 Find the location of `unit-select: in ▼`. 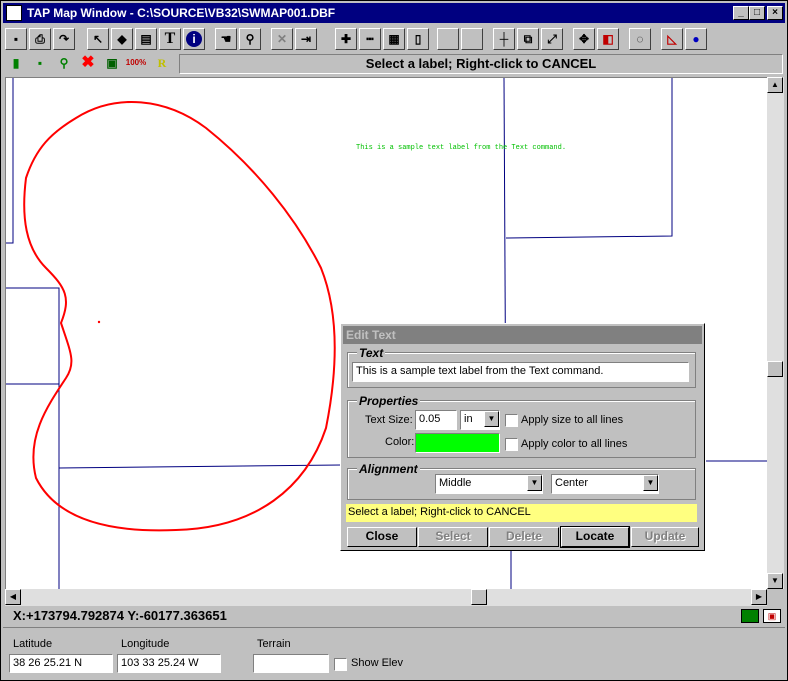

unit-select: in ▼ is located at coordinates (480, 420).